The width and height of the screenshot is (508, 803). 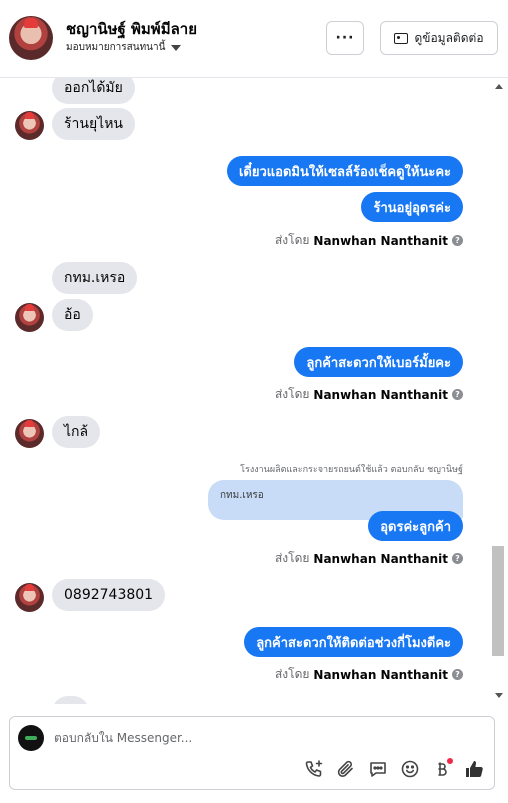 What do you see at coordinates (31, 38) in the screenshot?
I see `contact-avatar` at bounding box center [31, 38].